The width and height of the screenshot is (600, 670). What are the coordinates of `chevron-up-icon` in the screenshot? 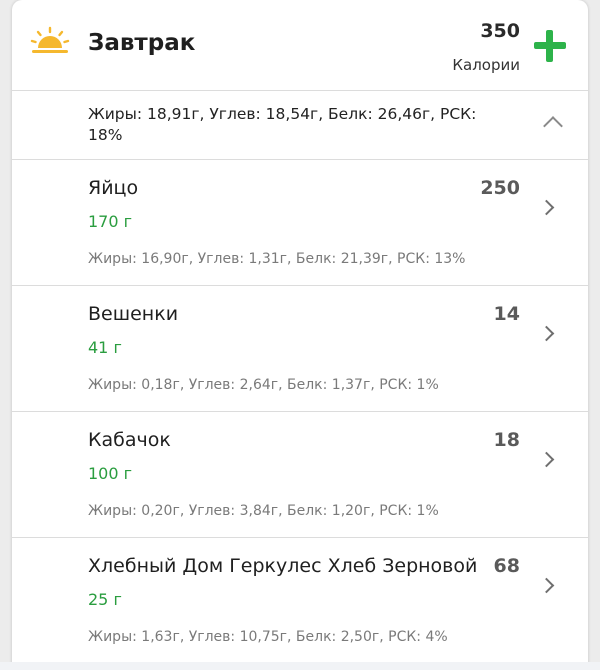 It's located at (553, 126).